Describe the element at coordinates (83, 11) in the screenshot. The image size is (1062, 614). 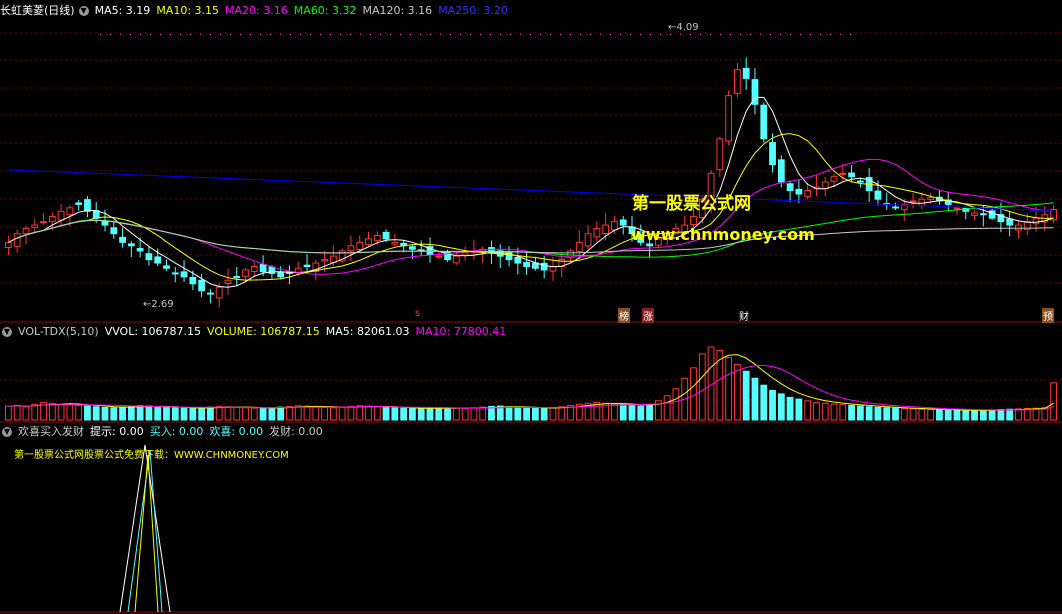
I see `panel-menu-icon: ▼` at that location.